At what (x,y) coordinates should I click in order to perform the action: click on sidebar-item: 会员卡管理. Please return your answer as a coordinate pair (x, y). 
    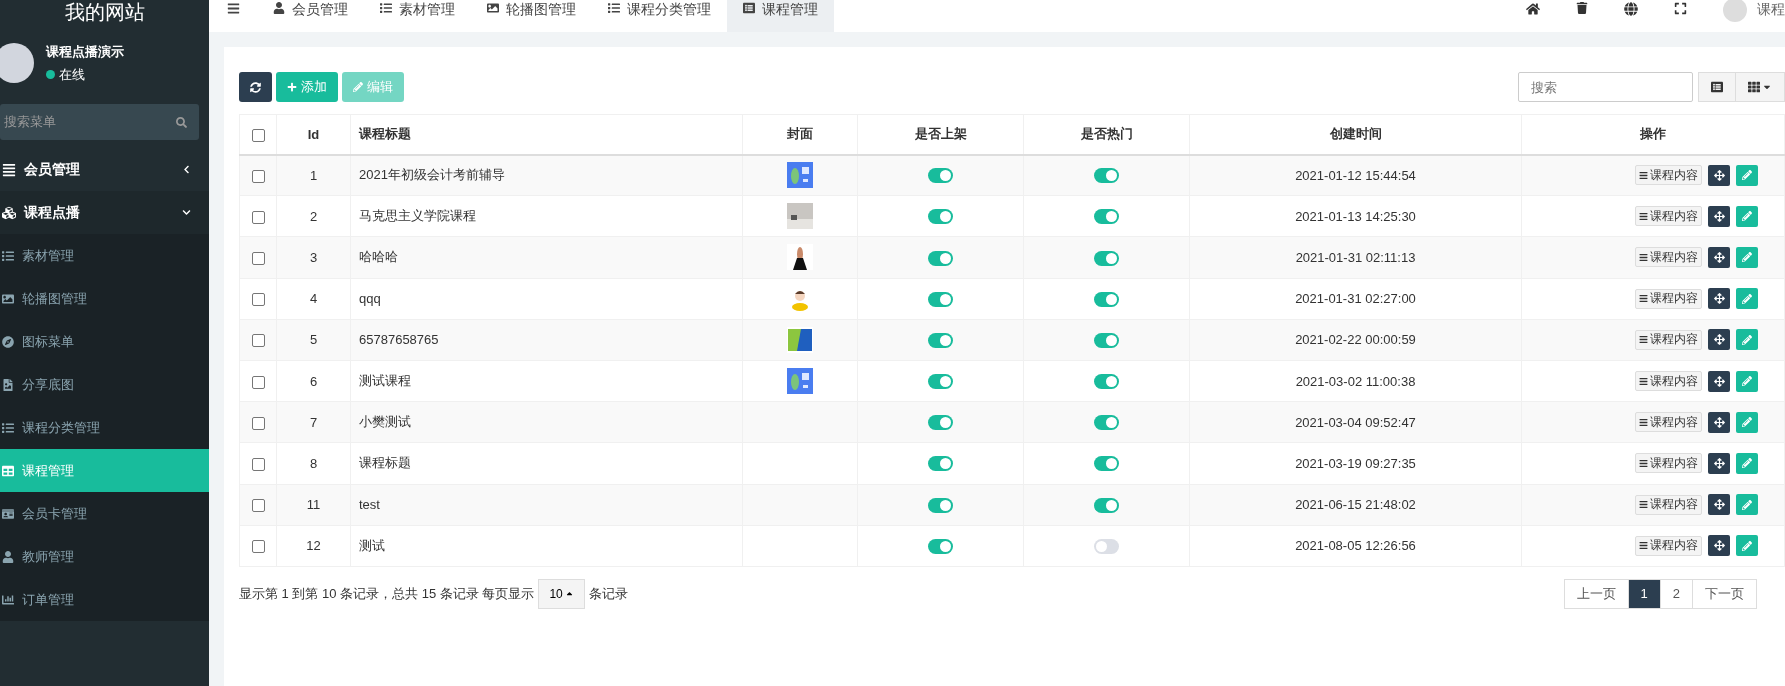
    Looking at the image, I should click on (104, 513).